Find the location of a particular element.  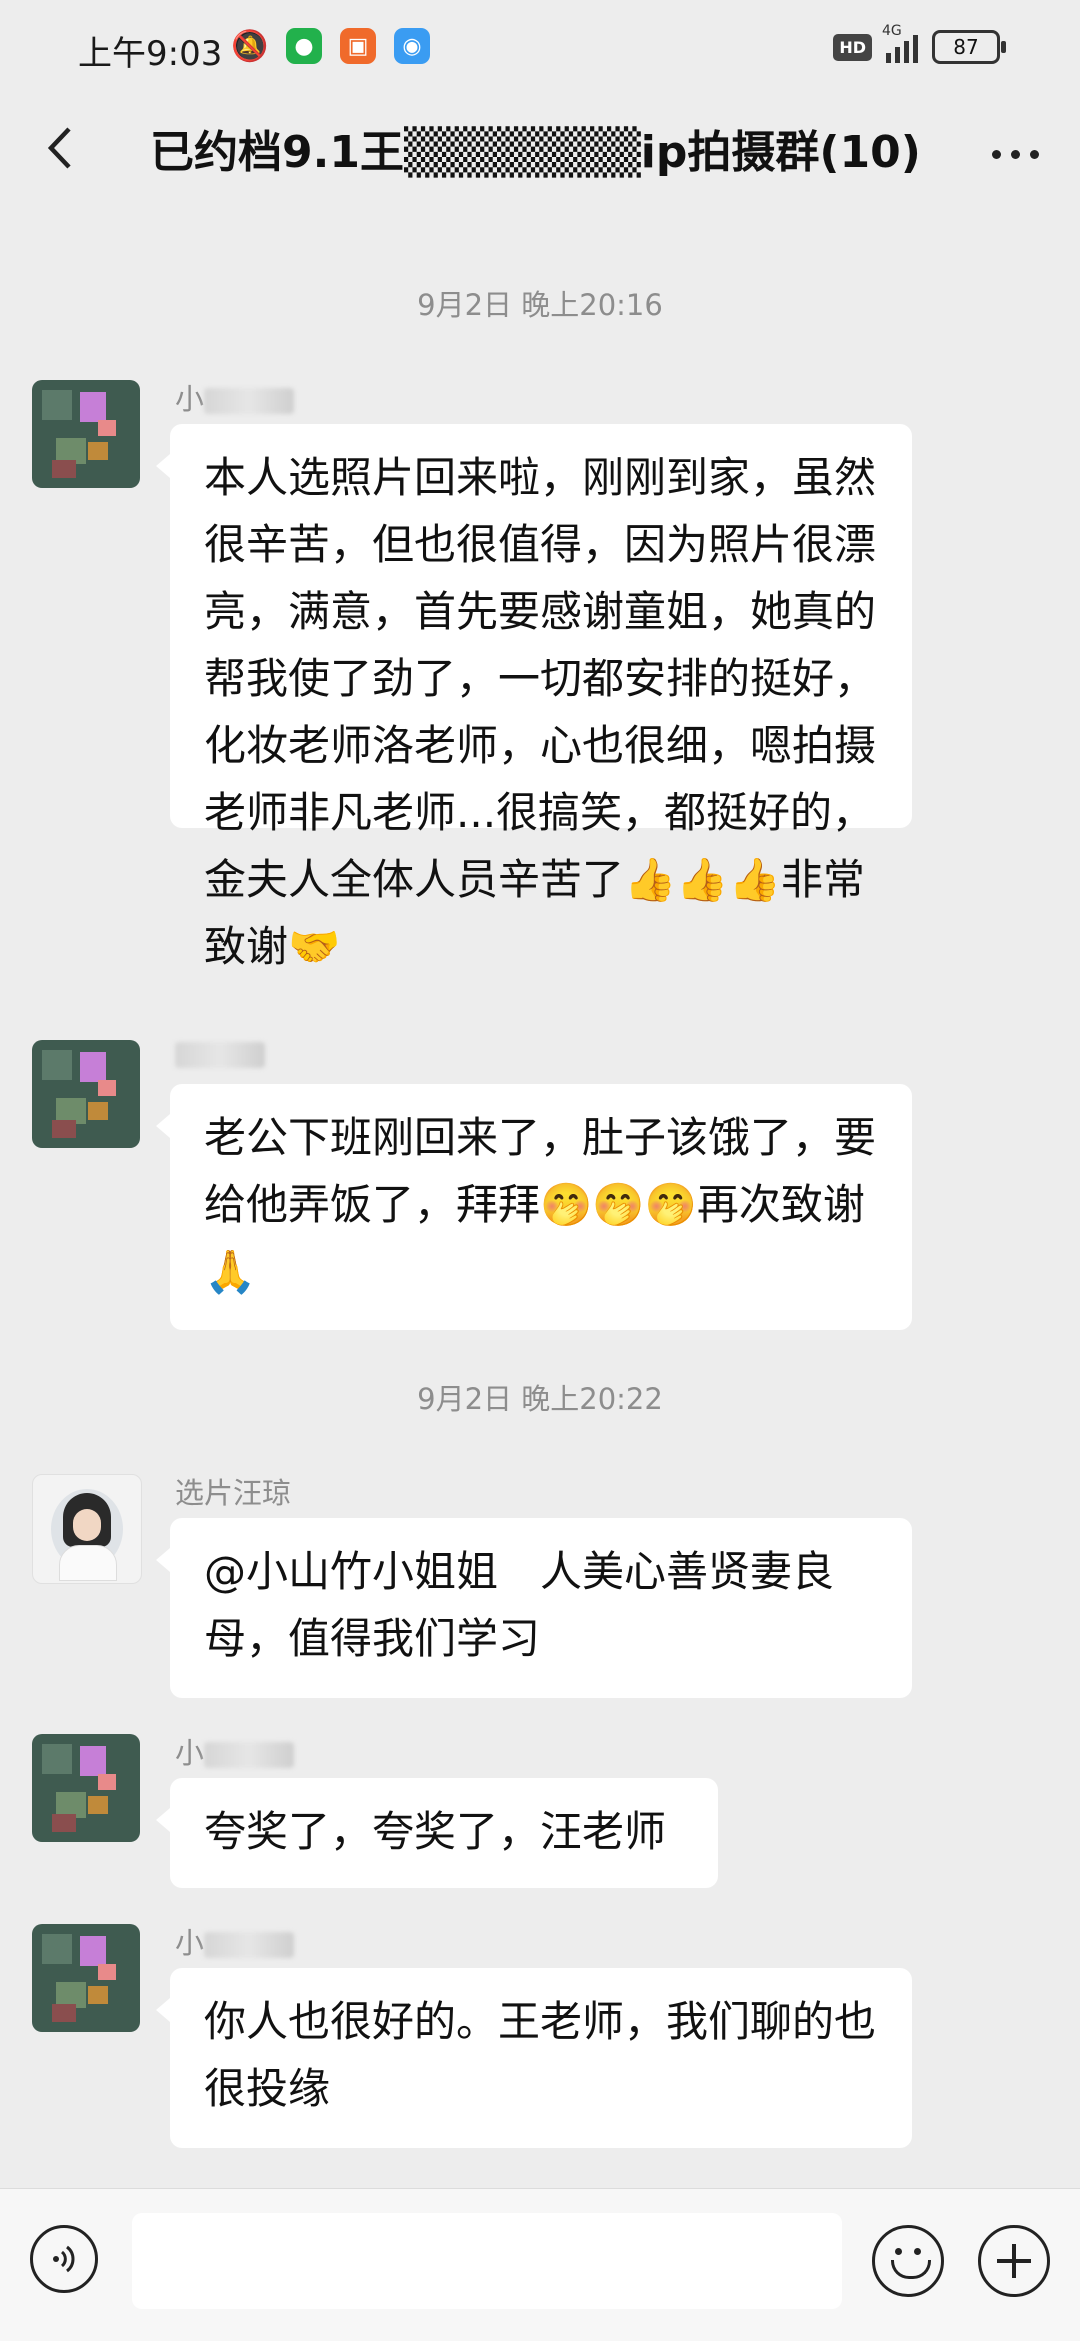

message-input is located at coordinates (487, 2261).